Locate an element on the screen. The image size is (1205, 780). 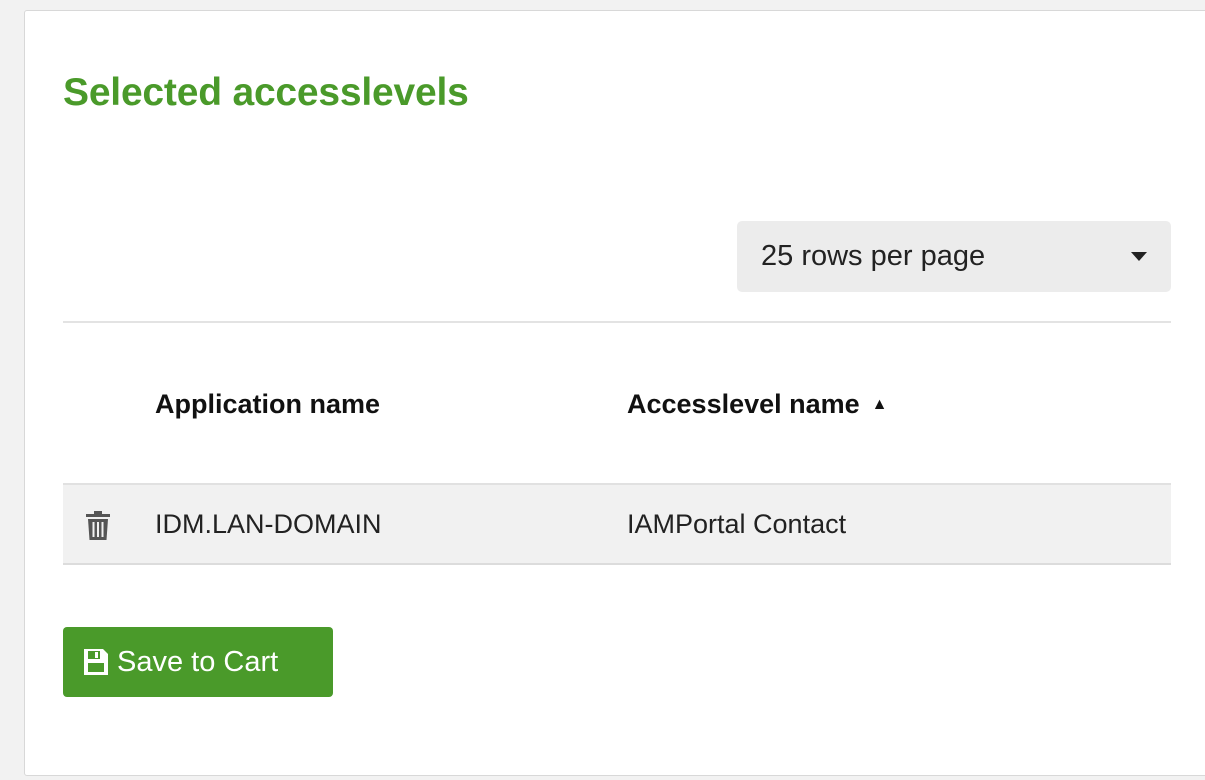
column-header-label: Application name is located at coordinates (268, 404).